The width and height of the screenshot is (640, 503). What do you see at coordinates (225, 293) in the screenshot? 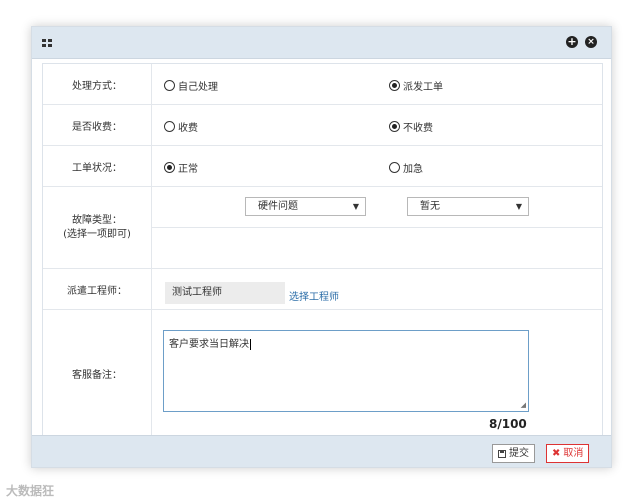
I see `engineer-field: 测试工程师` at bounding box center [225, 293].